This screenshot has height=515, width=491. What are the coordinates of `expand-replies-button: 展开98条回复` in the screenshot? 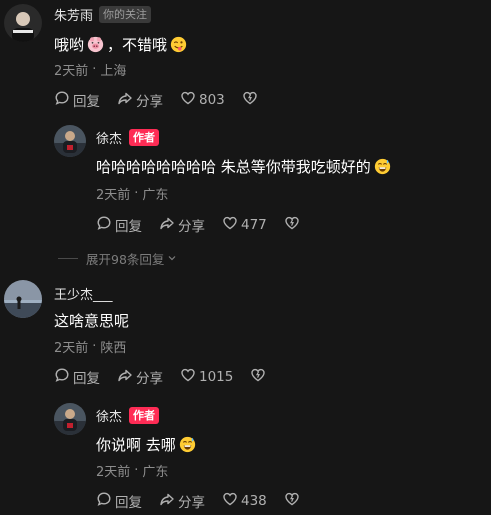 It's located at (117, 258).